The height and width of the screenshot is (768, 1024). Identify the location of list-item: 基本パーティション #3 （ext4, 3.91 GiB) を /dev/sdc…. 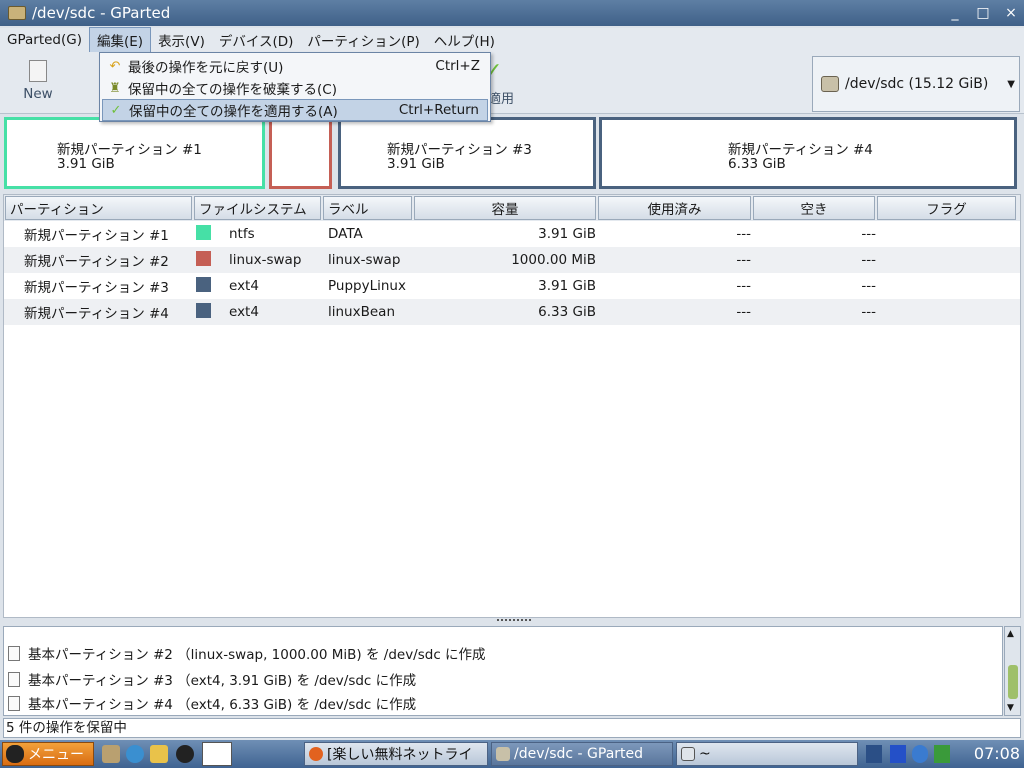
(212, 679).